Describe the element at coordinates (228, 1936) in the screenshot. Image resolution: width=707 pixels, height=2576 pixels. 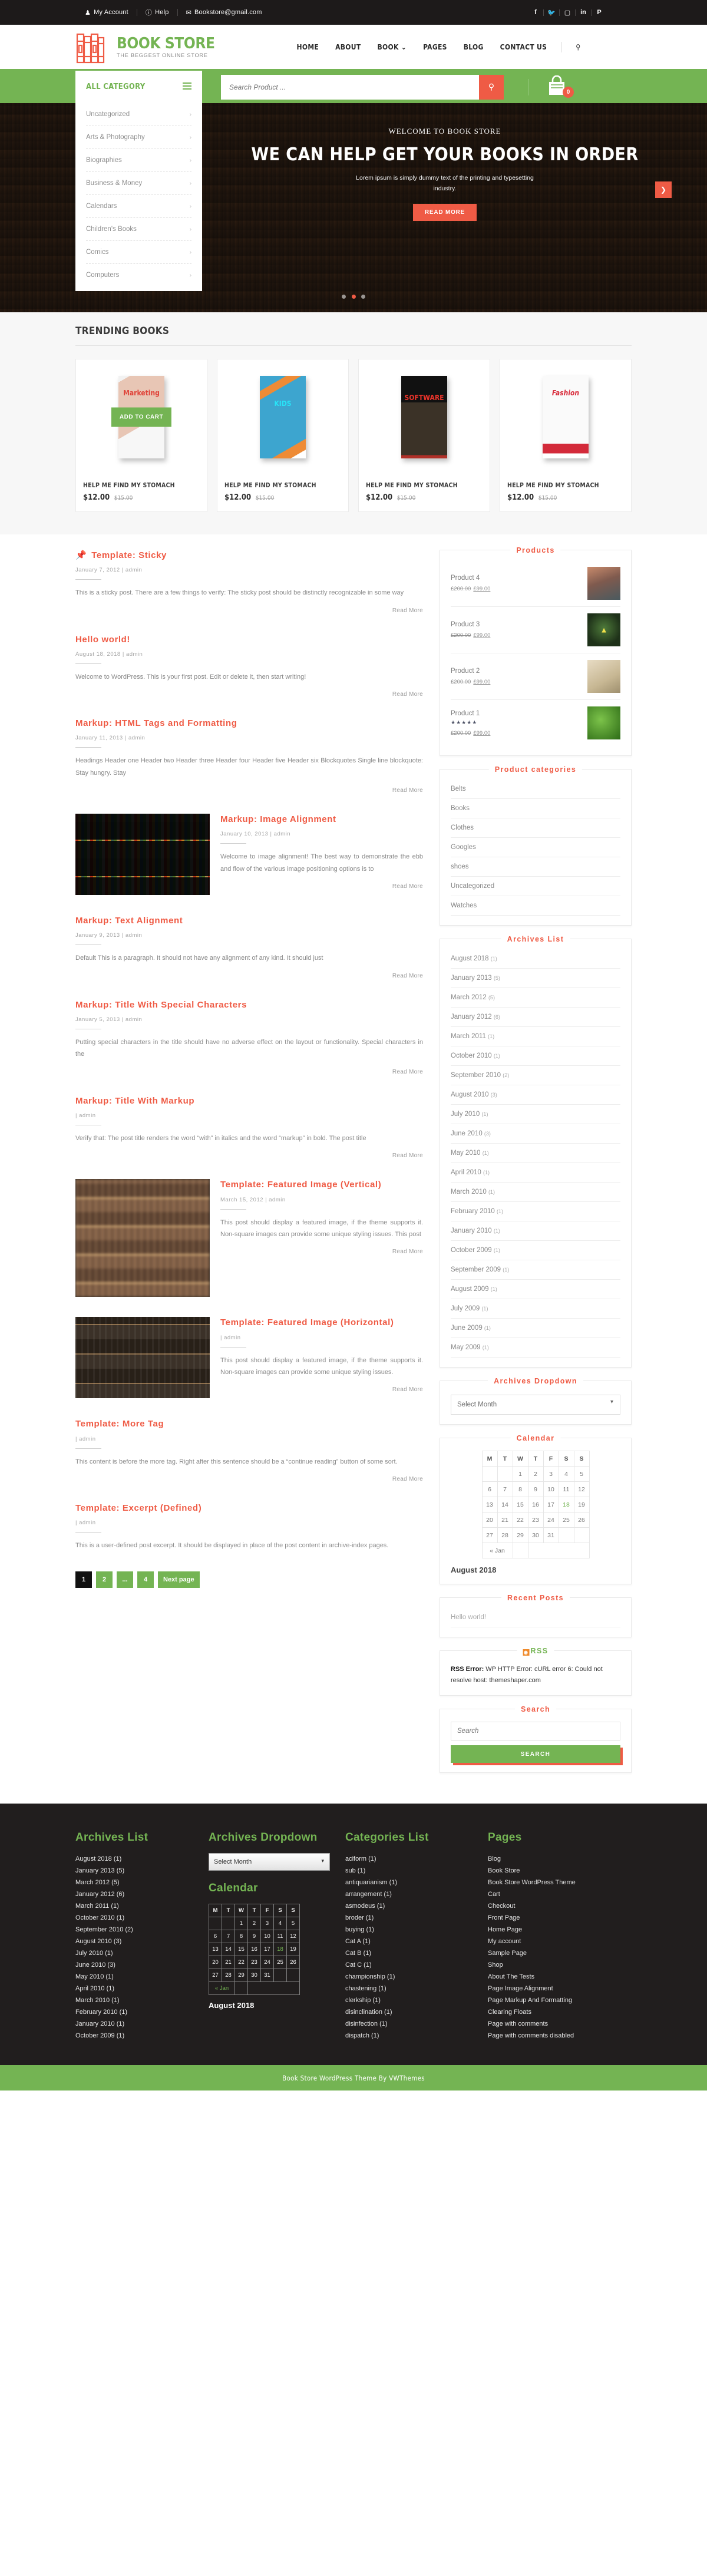
I see `calendar-day: 7` at that location.